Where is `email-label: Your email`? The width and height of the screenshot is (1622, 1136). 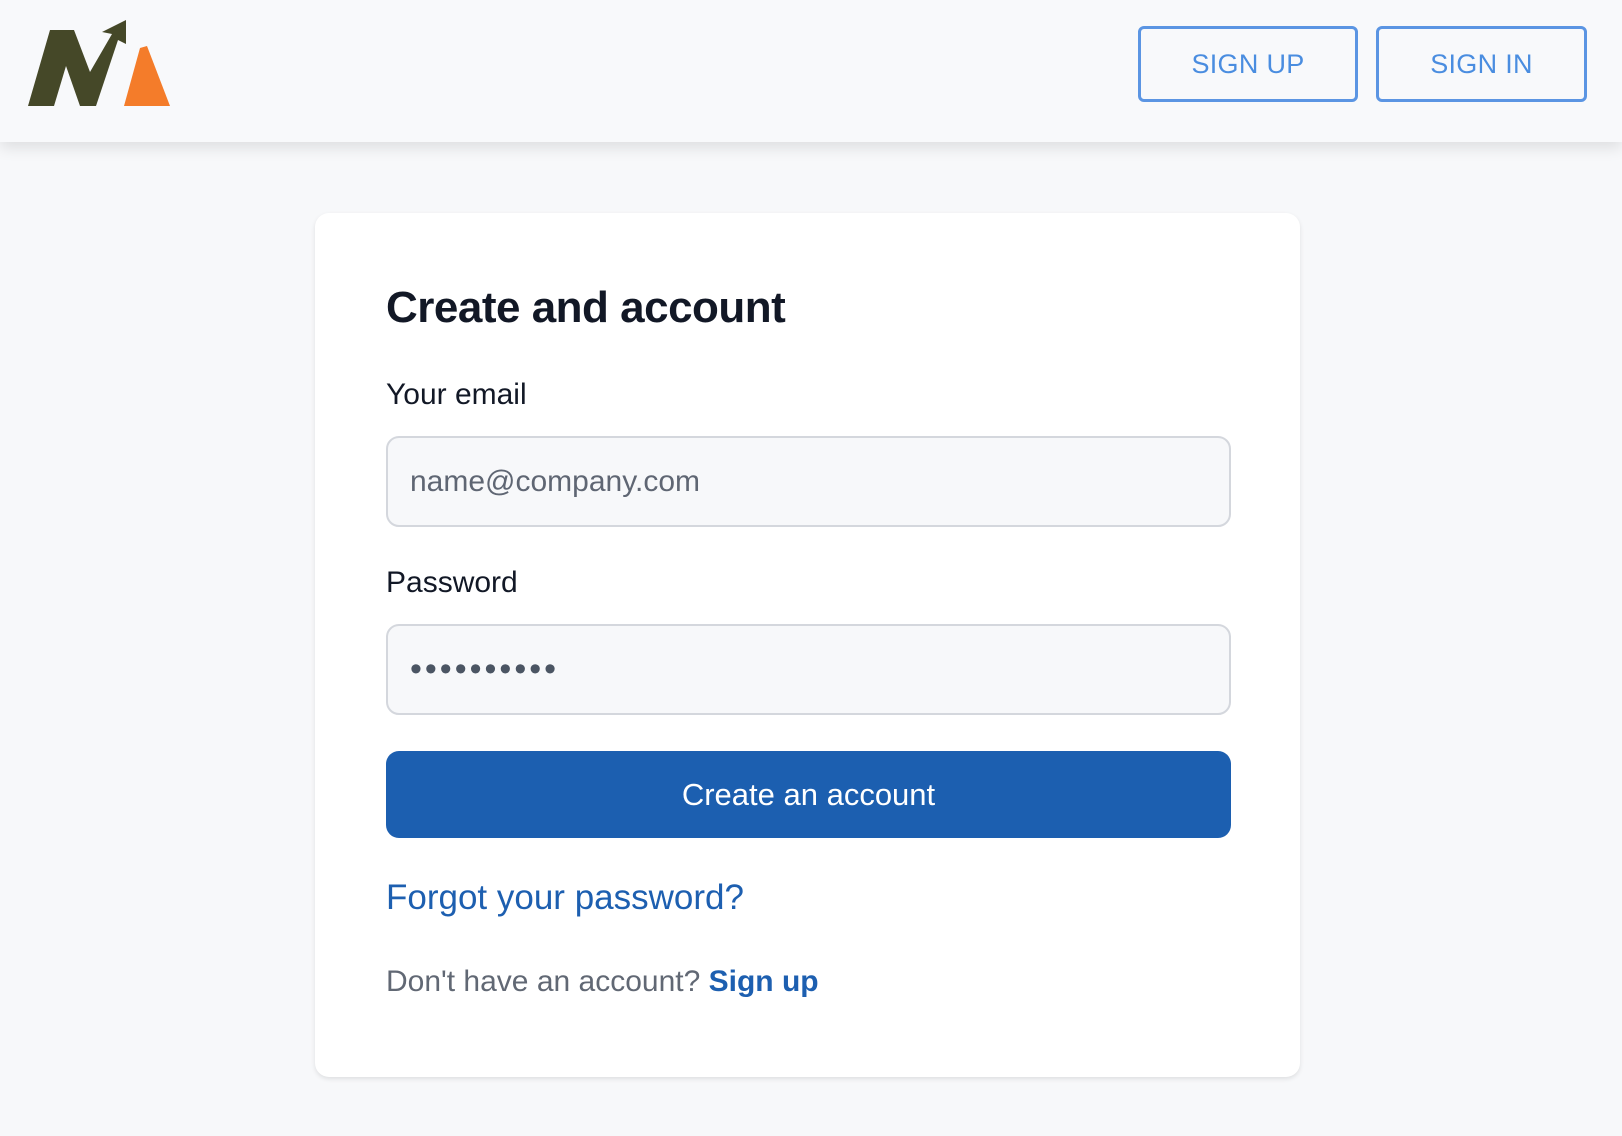
email-label: Your email is located at coordinates (456, 394).